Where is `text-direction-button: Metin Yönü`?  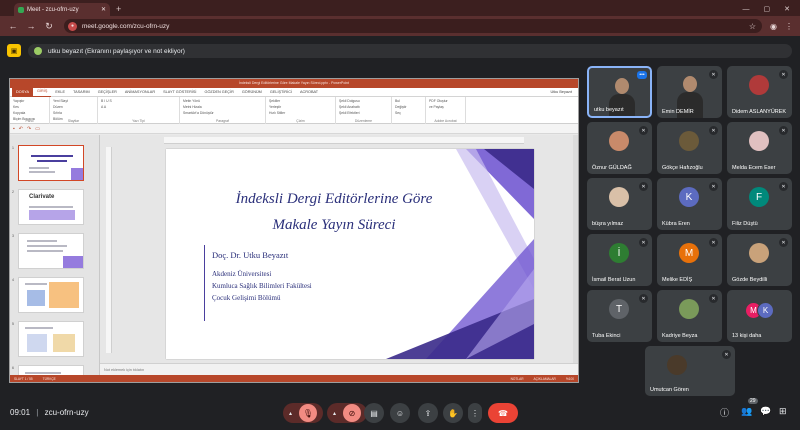 text-direction-button: Metin Yönü is located at coordinates (222, 101).